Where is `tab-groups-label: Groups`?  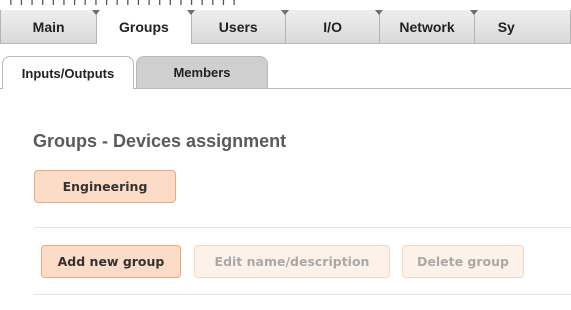 tab-groups-label: Groups is located at coordinates (144, 27).